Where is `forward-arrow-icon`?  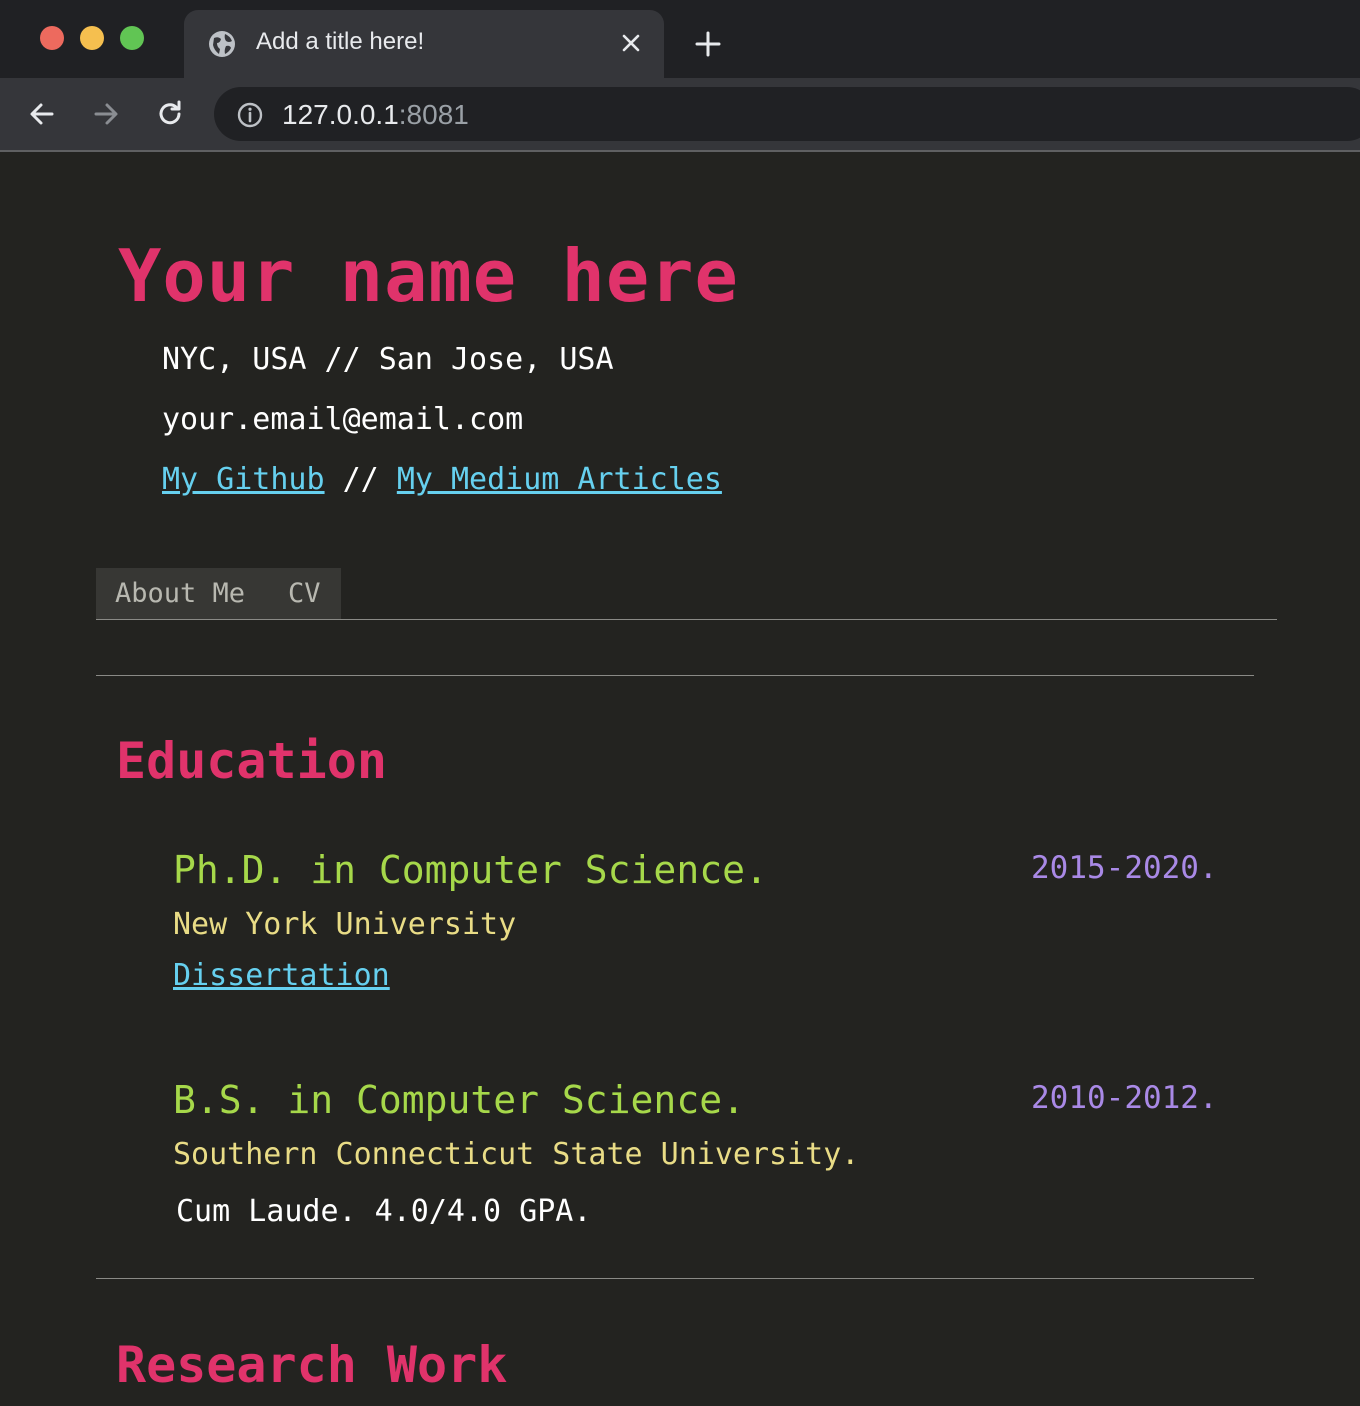
forward-arrow-icon is located at coordinates (106, 114).